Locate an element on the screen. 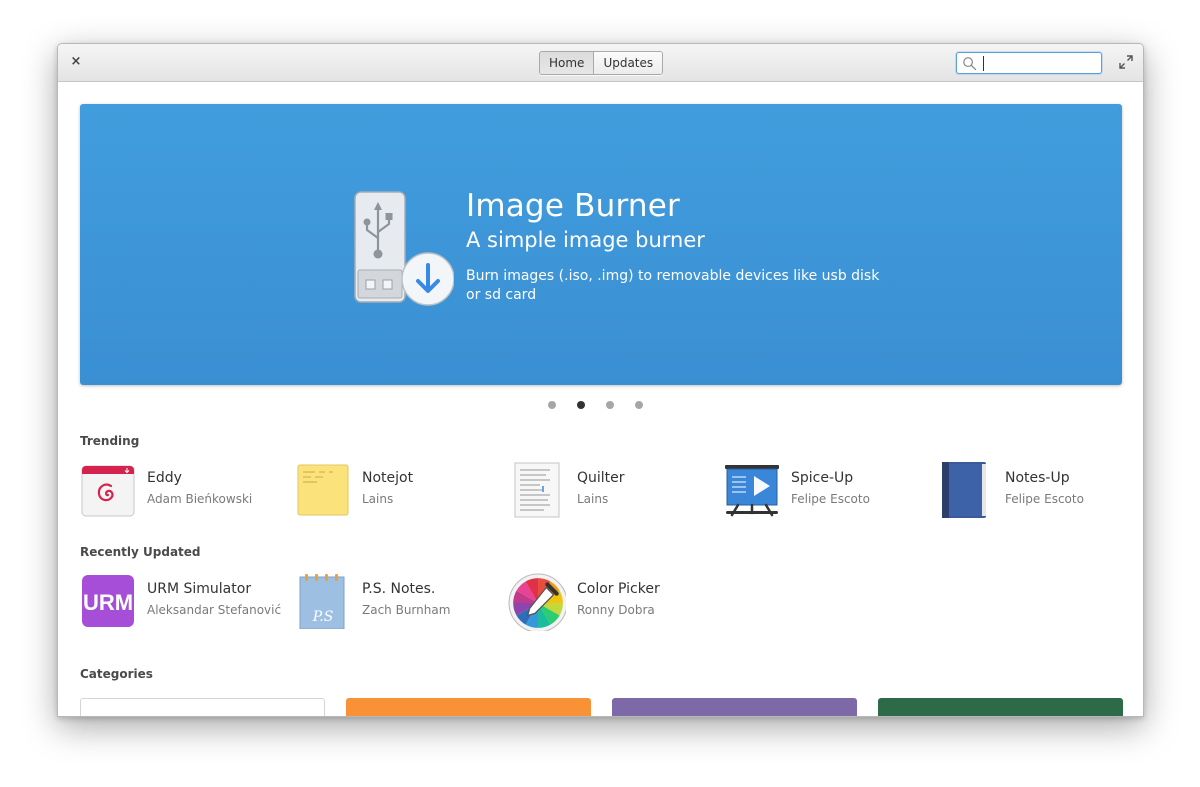 Image resolution: width=1200 pixels, height=787 pixels. ps-notes-icon: P.S is located at coordinates (322, 601).